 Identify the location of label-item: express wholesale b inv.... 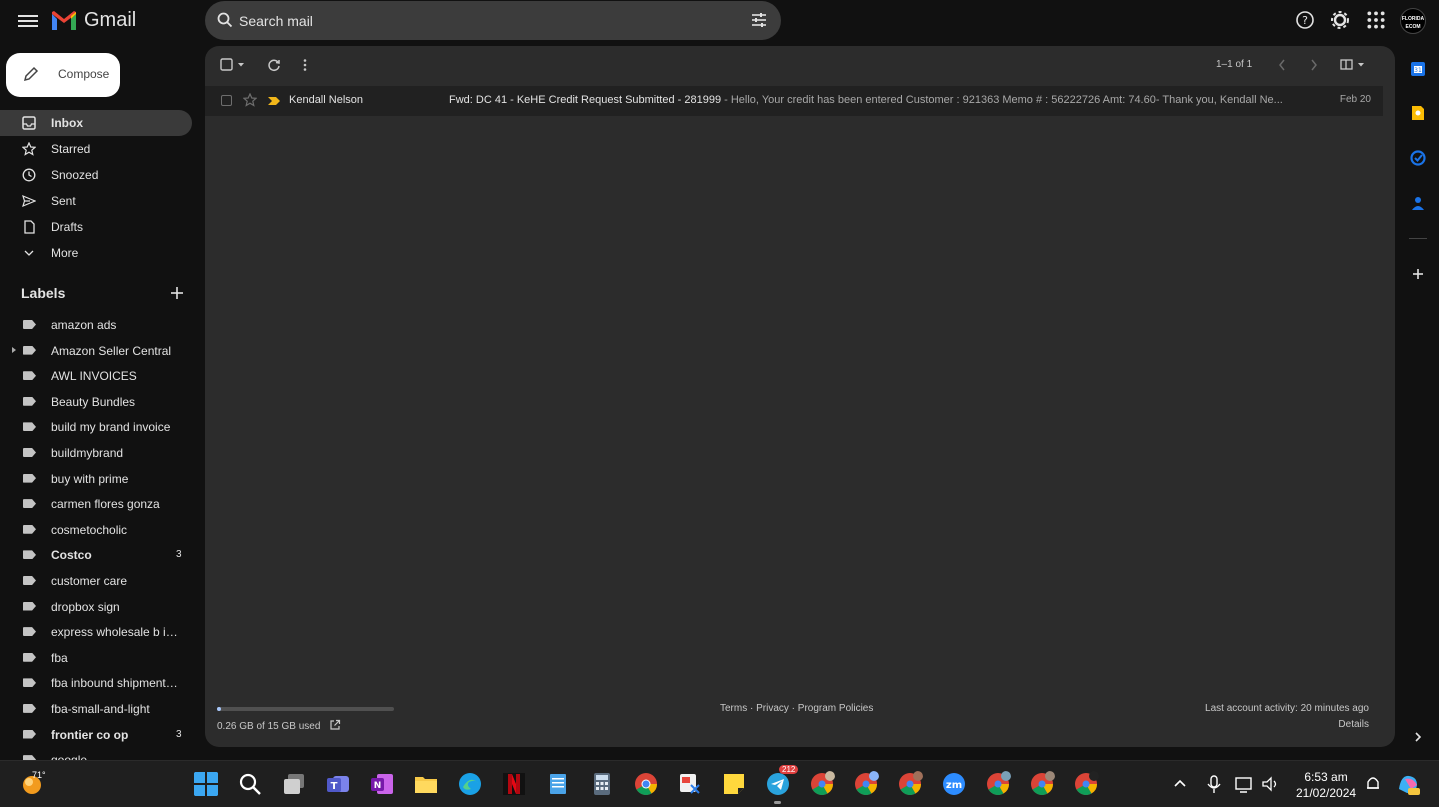
(100, 632).